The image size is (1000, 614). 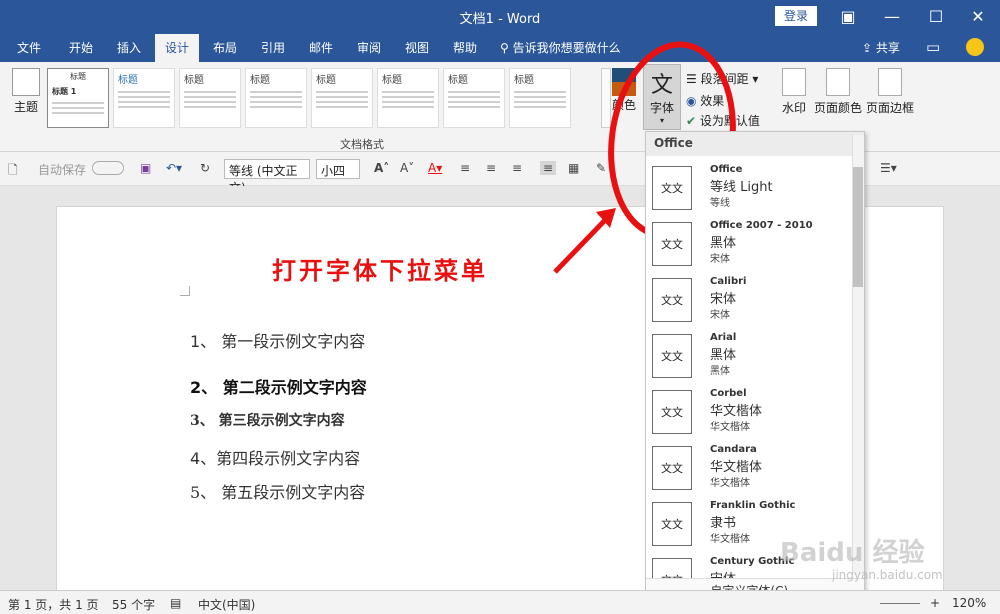 What do you see at coordinates (661, 85) in the screenshot?
I see `fonts-icon: 文` at bounding box center [661, 85].